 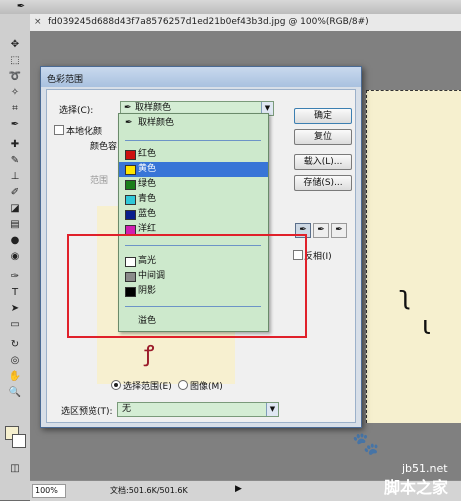 I want to click on ink-stroke: ʅ, so click(x=405, y=296).